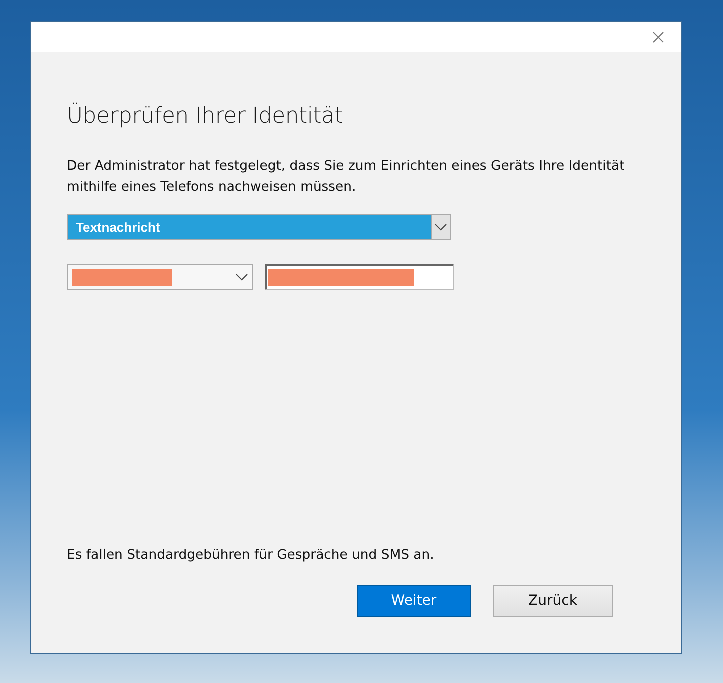 The image size is (723, 683). I want to click on back-button: Zurück, so click(553, 601).